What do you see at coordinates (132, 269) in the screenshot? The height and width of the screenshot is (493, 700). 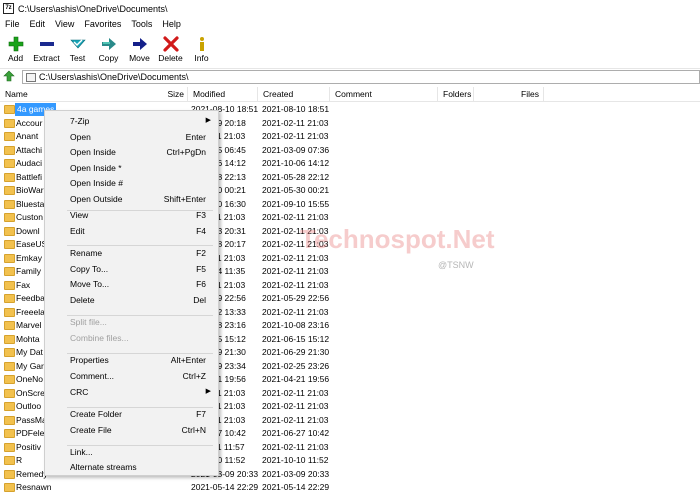 I see `menu-item-copy-to: Copy To... F5` at bounding box center [132, 269].